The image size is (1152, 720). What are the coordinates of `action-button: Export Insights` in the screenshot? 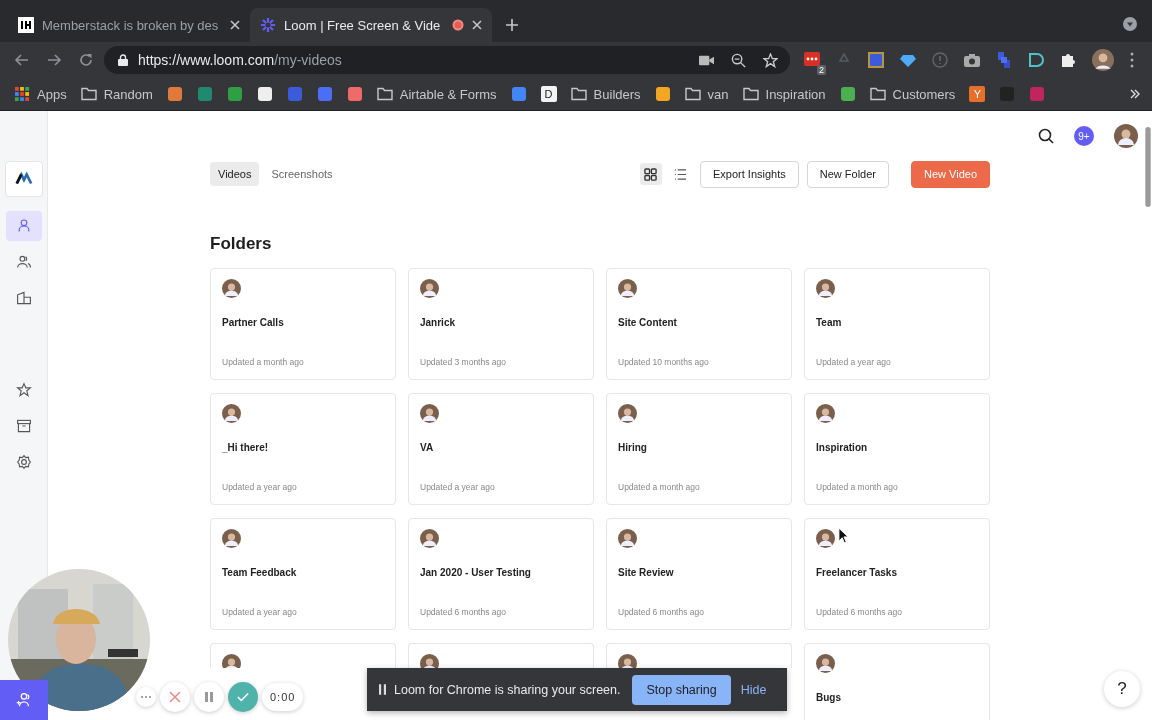 It's located at (749, 174).